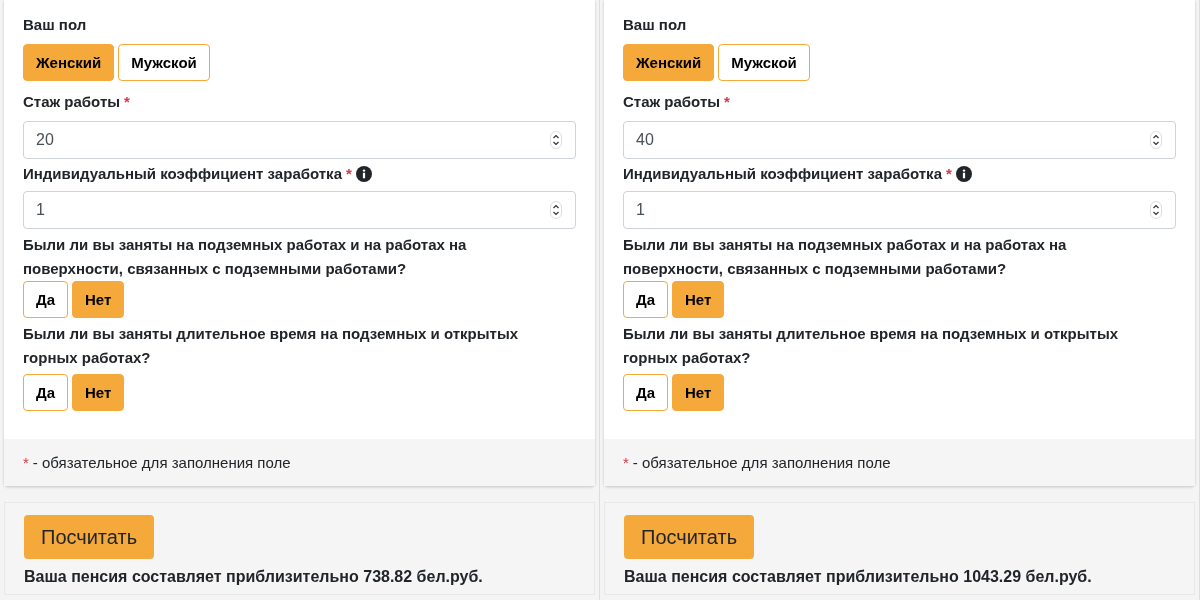 The width and height of the screenshot is (1200, 600). Describe the element at coordinates (858, 576) in the screenshot. I see `result-text: Ваша пенсия составляет приблизительно 1043.29 бел.руб.` at that location.